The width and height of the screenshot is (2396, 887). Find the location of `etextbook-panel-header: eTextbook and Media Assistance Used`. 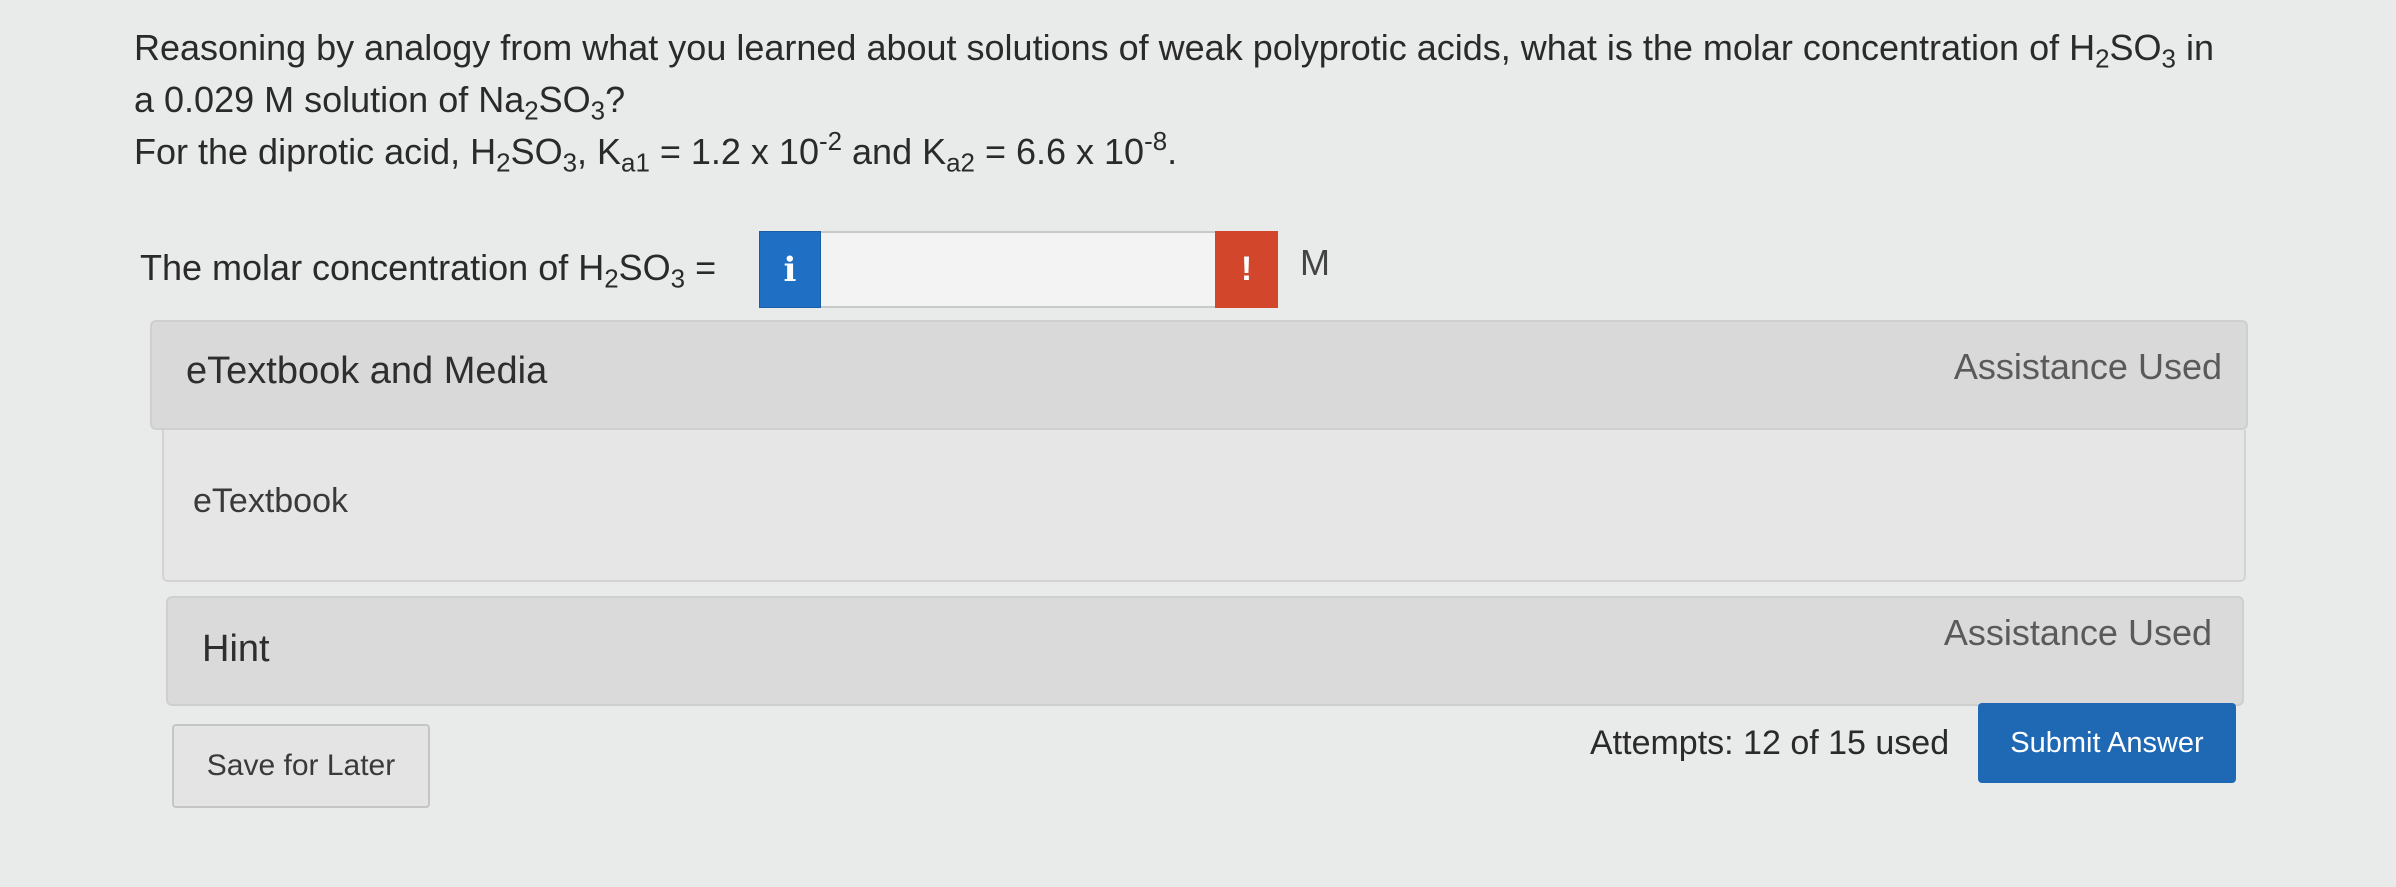

etextbook-panel-header: eTextbook and Media Assistance Used is located at coordinates (1199, 375).